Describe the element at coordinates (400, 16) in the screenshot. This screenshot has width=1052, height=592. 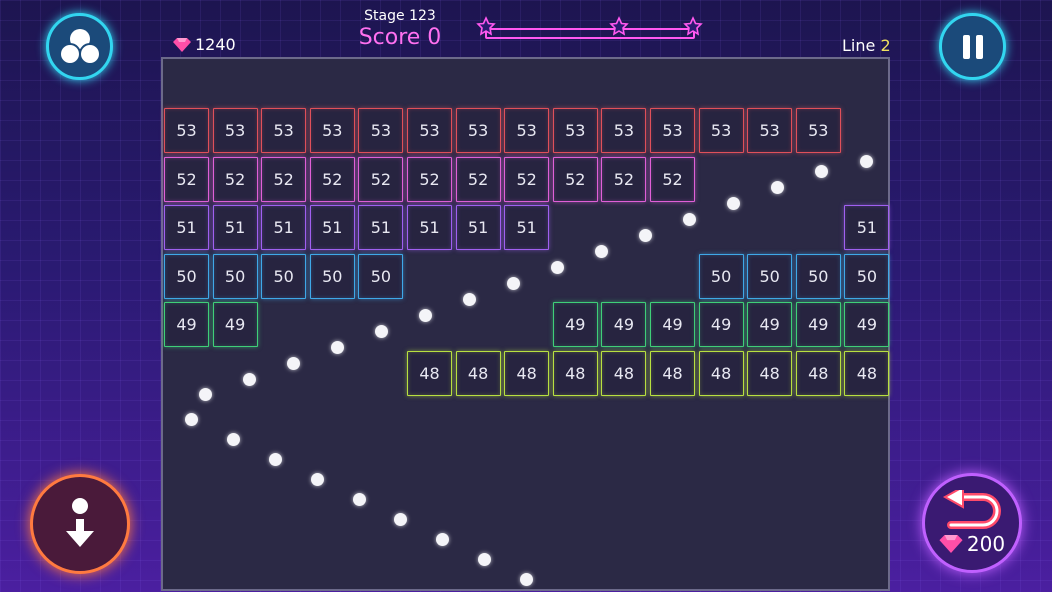
I see `stage-label: Stage 123` at that location.